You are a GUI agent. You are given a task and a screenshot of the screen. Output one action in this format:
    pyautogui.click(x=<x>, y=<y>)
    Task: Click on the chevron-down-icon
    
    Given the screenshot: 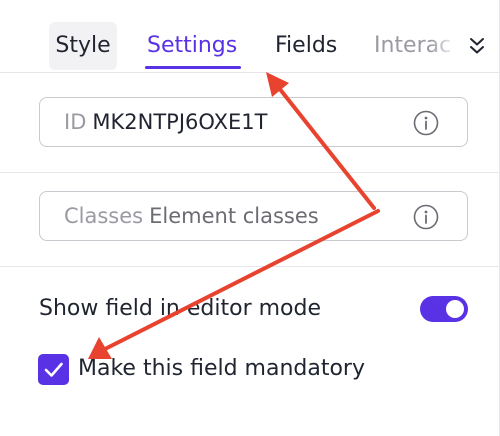 What is the action you would take?
    pyautogui.click(x=477, y=46)
    